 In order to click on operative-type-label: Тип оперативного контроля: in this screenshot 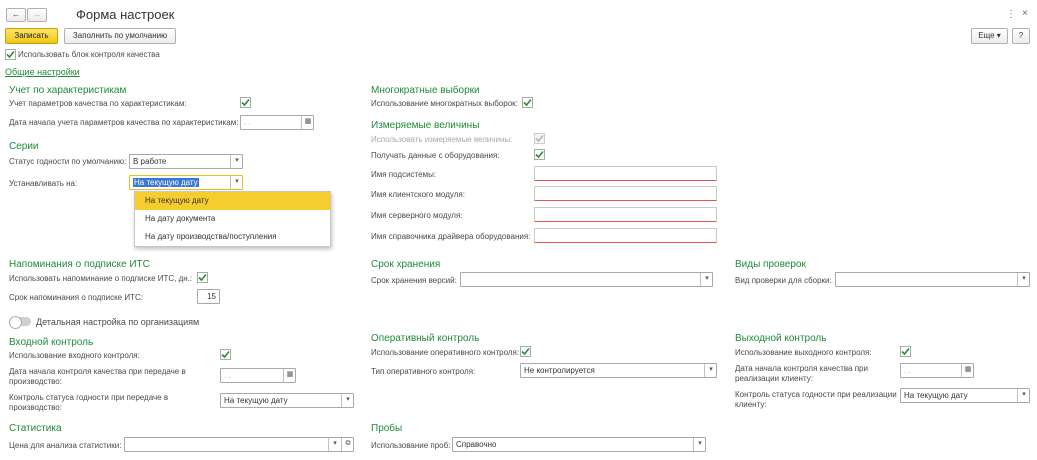, I will do `click(423, 371)`.